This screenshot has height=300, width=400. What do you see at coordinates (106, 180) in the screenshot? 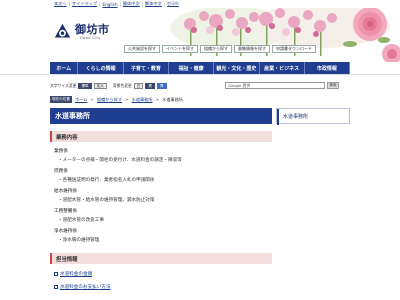
I see `duty-item: ・各種送証明の発行、業者指名入札の申請関係` at bounding box center [106, 180].